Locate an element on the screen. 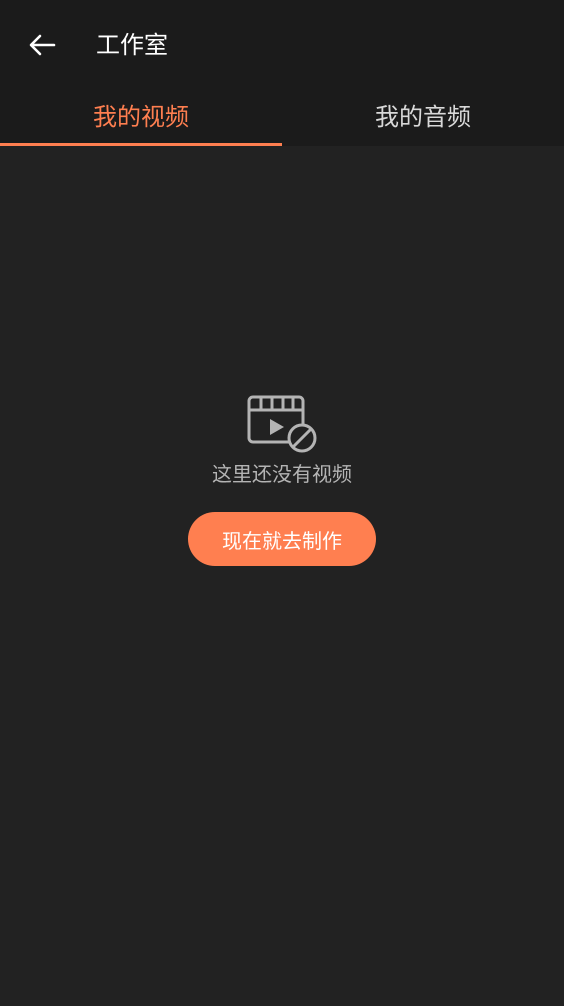 The height and width of the screenshot is (1006, 564). tab-my-audios: 我的音频 is located at coordinates (423, 118).